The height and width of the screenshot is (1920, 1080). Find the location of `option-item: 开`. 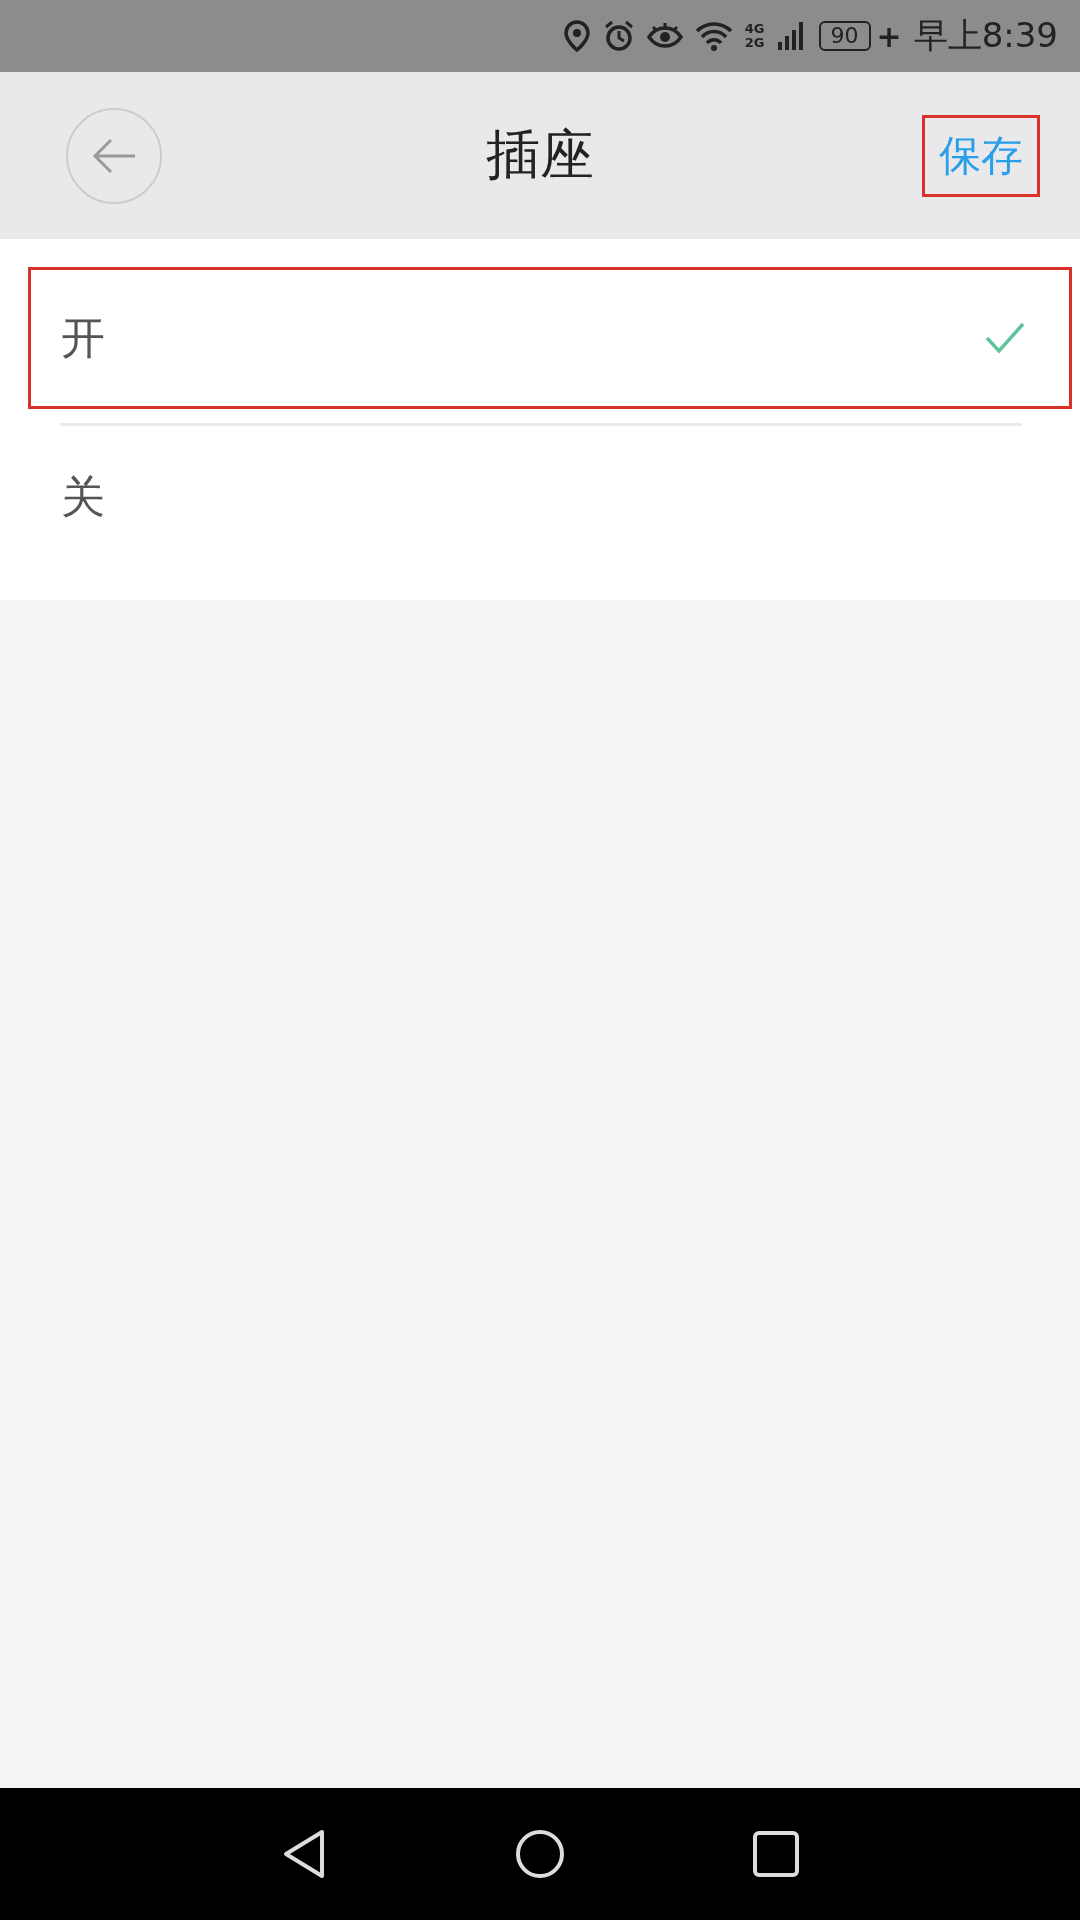

option-item: 开 is located at coordinates (550, 338).